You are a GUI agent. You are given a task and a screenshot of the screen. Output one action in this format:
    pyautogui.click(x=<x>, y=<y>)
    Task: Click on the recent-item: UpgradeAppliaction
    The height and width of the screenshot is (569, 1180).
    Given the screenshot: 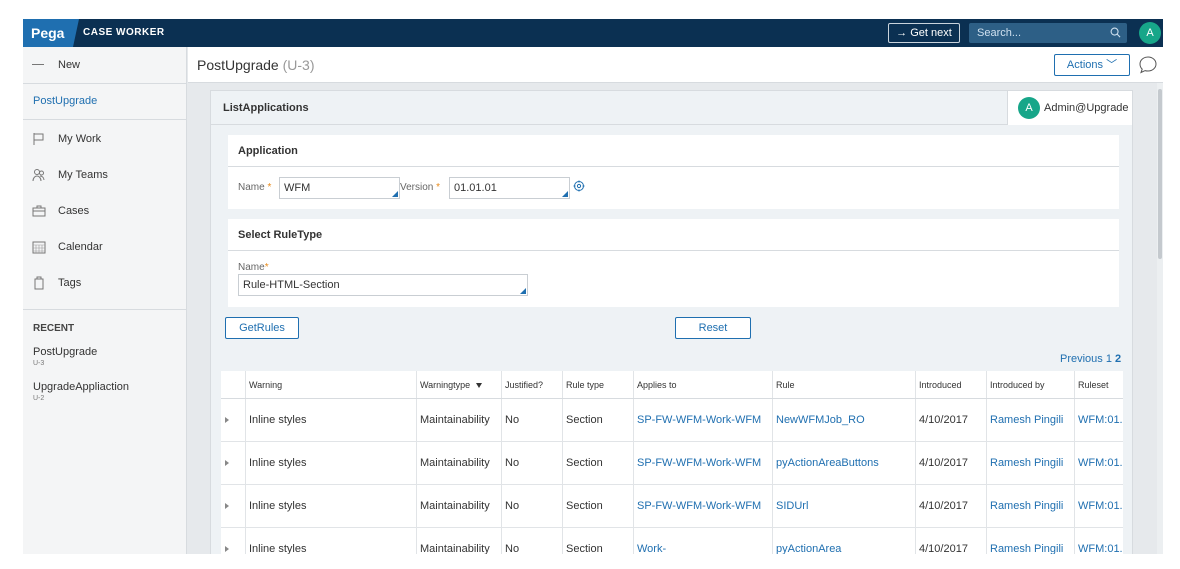 What is the action you would take?
    pyautogui.click(x=81, y=387)
    